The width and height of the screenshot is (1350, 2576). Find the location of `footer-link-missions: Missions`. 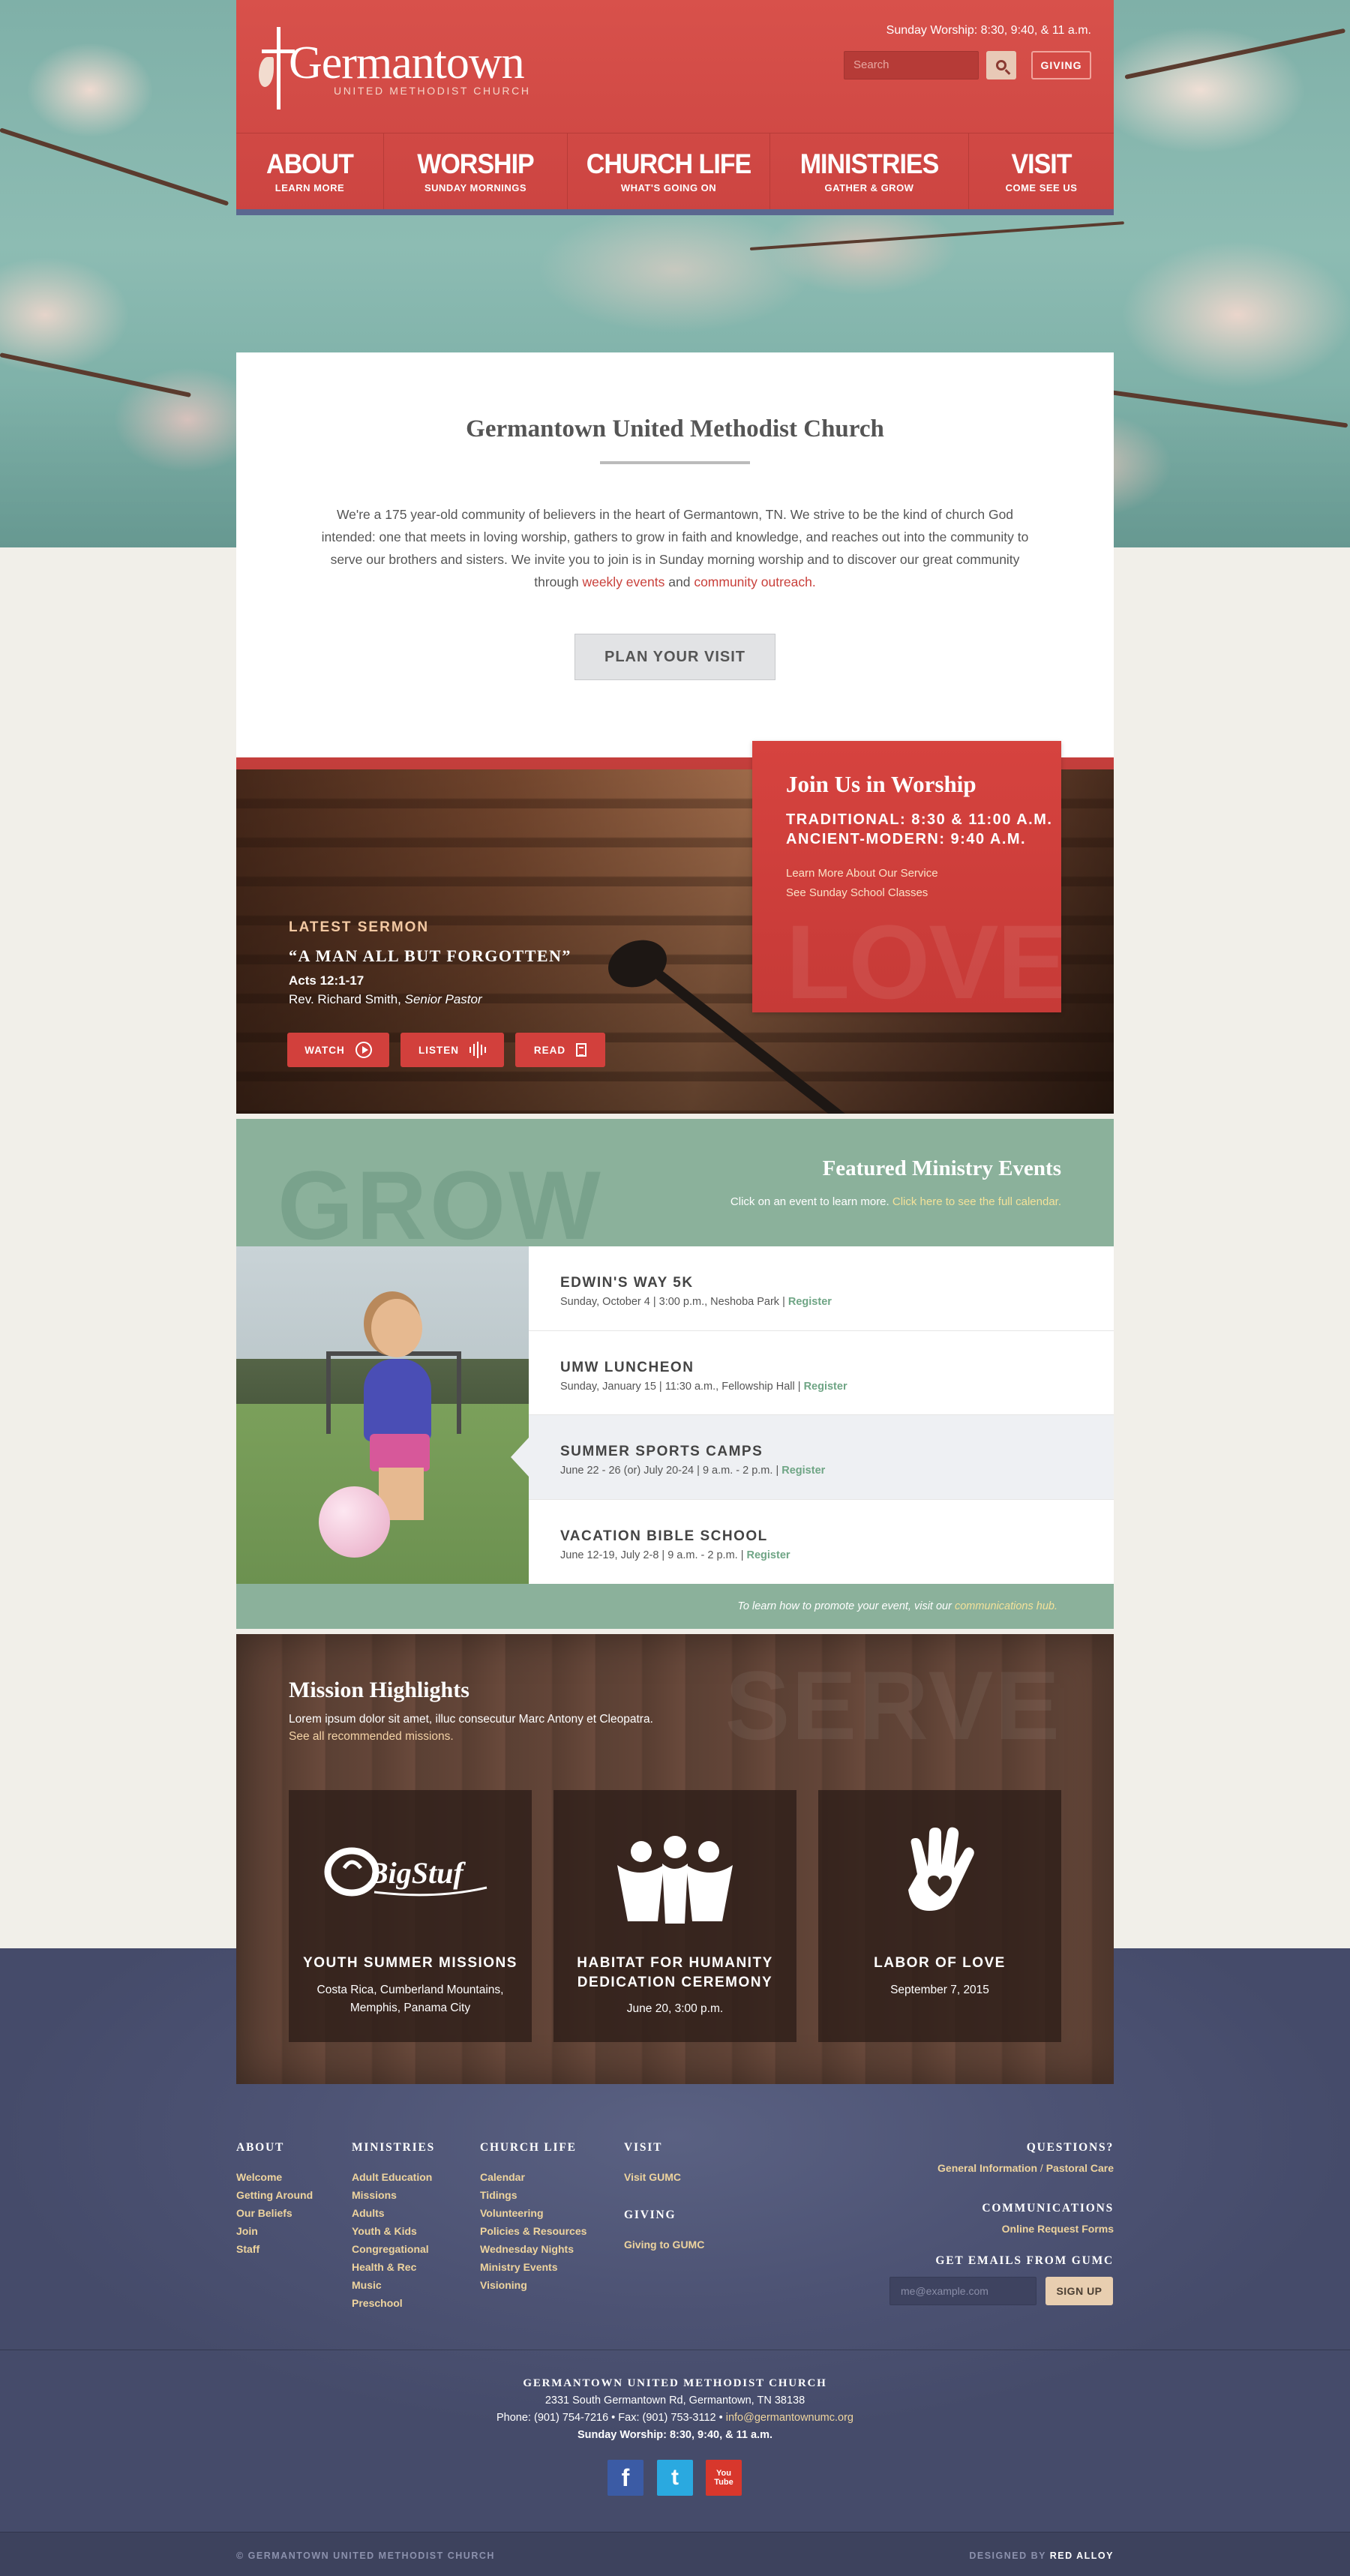

footer-link-missions: Missions is located at coordinates (393, 2195).